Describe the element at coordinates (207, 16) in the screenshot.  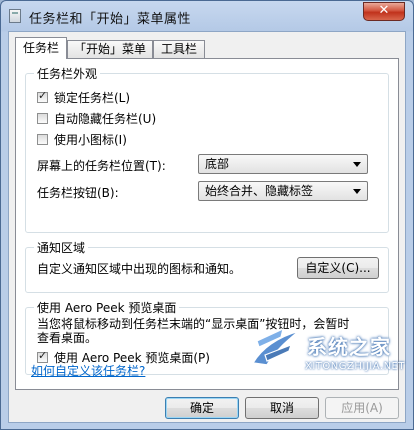
I see `title-bar: 任务栏和「开始」菜单属性 ✕` at that location.